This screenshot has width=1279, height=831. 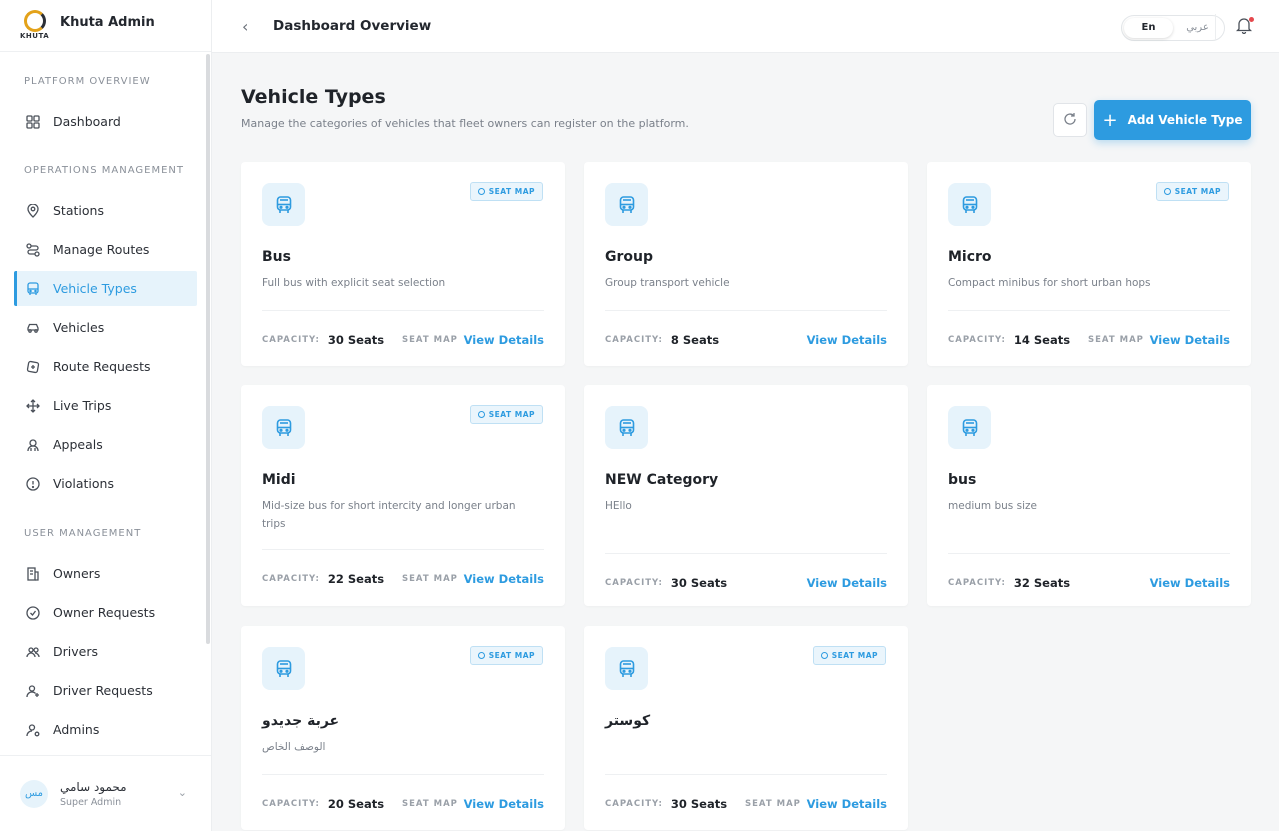 What do you see at coordinates (662, 480) in the screenshot?
I see `vehicle-type-name: NEW Category` at bounding box center [662, 480].